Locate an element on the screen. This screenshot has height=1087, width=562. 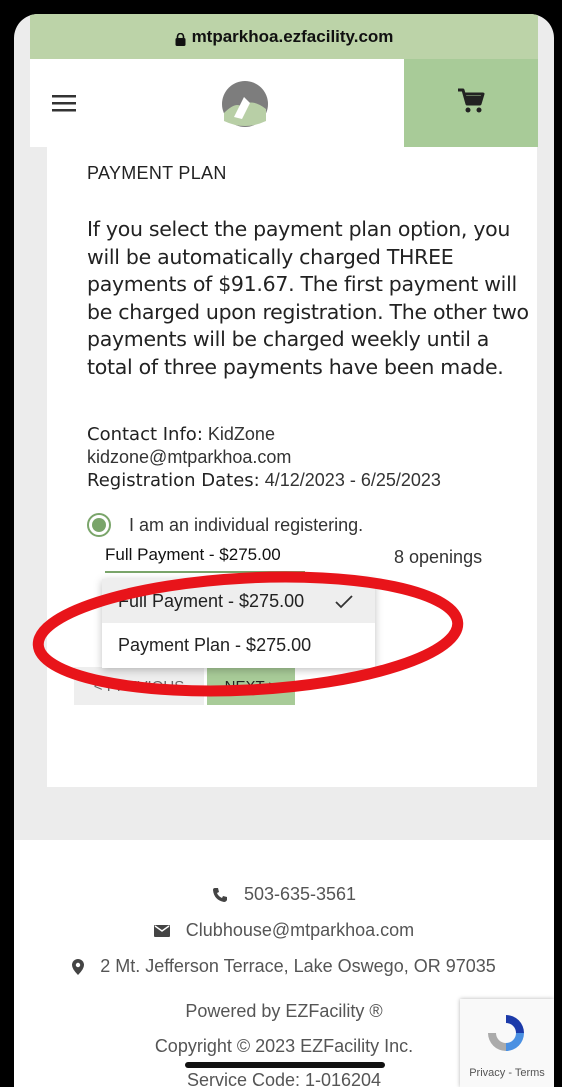
dropdown-option-label: Payment Plan - $275.00 is located at coordinates (215, 644).